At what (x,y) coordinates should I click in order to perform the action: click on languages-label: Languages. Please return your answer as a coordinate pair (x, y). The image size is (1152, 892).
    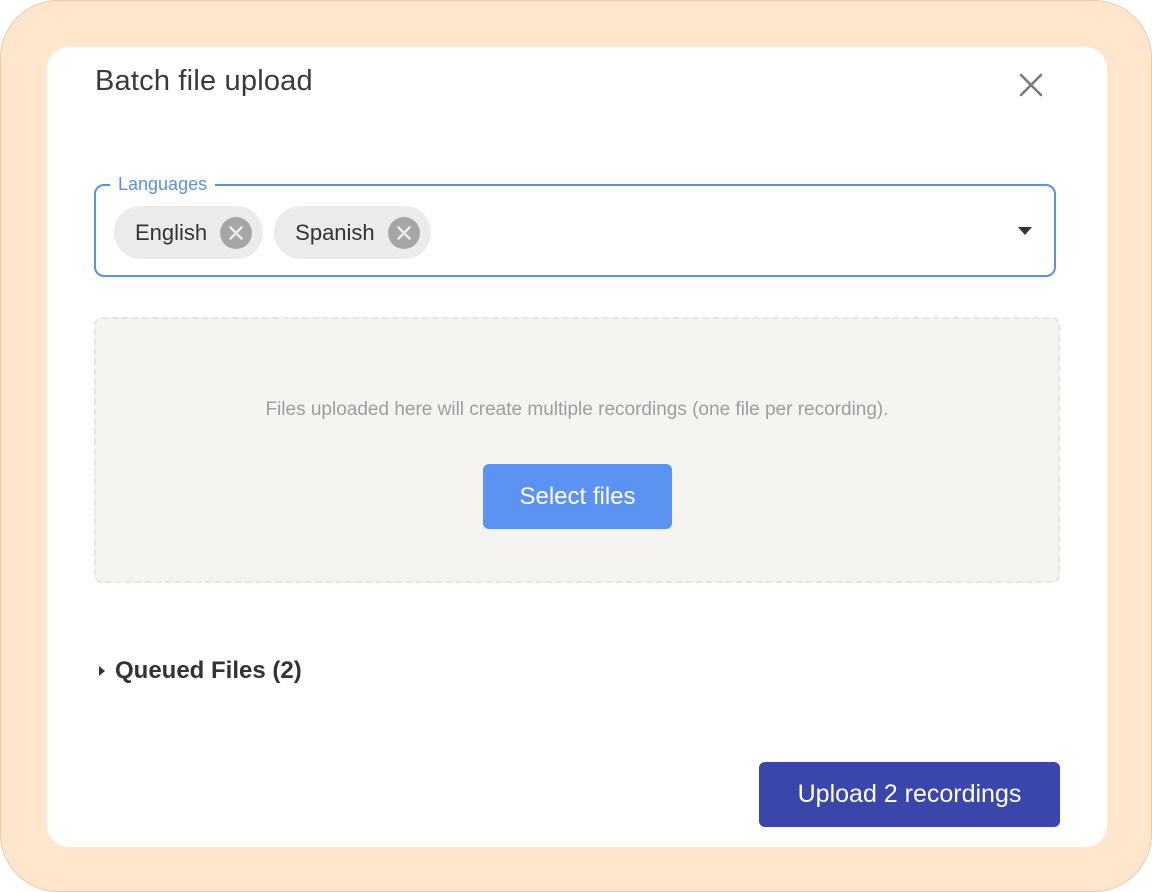
    Looking at the image, I should click on (163, 184).